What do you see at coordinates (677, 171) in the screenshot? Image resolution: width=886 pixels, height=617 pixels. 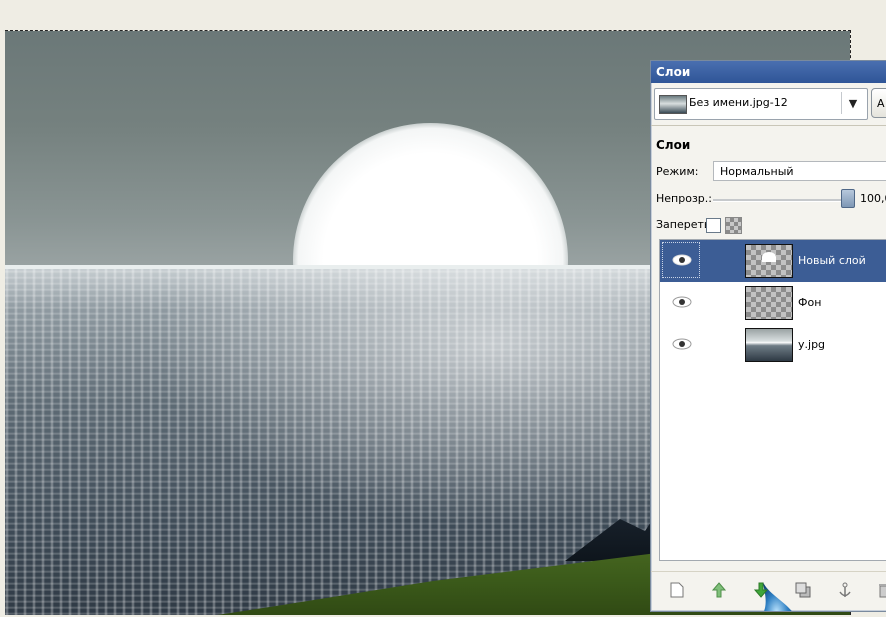 I see `mode-label: Режим:` at bounding box center [677, 171].